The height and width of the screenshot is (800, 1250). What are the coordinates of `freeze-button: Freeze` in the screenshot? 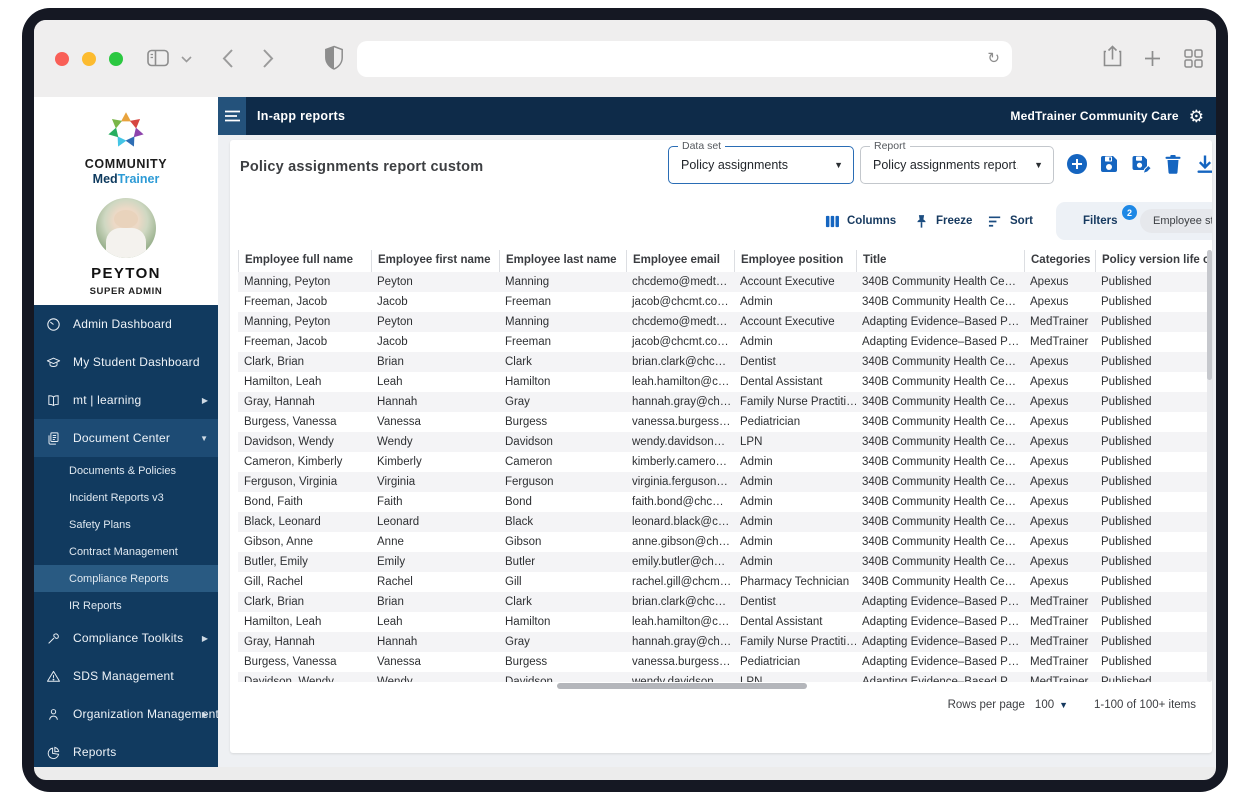 It's located at (943, 221).